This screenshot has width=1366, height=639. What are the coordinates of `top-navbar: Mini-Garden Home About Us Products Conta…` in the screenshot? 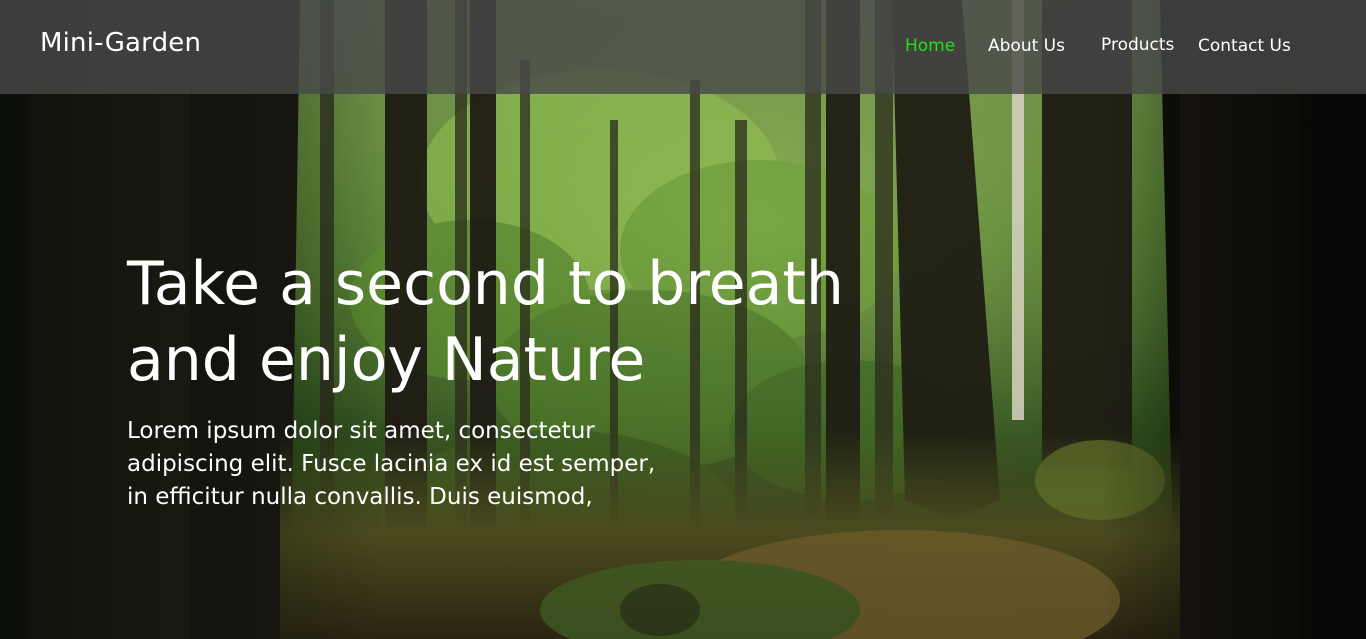 It's located at (683, 47).